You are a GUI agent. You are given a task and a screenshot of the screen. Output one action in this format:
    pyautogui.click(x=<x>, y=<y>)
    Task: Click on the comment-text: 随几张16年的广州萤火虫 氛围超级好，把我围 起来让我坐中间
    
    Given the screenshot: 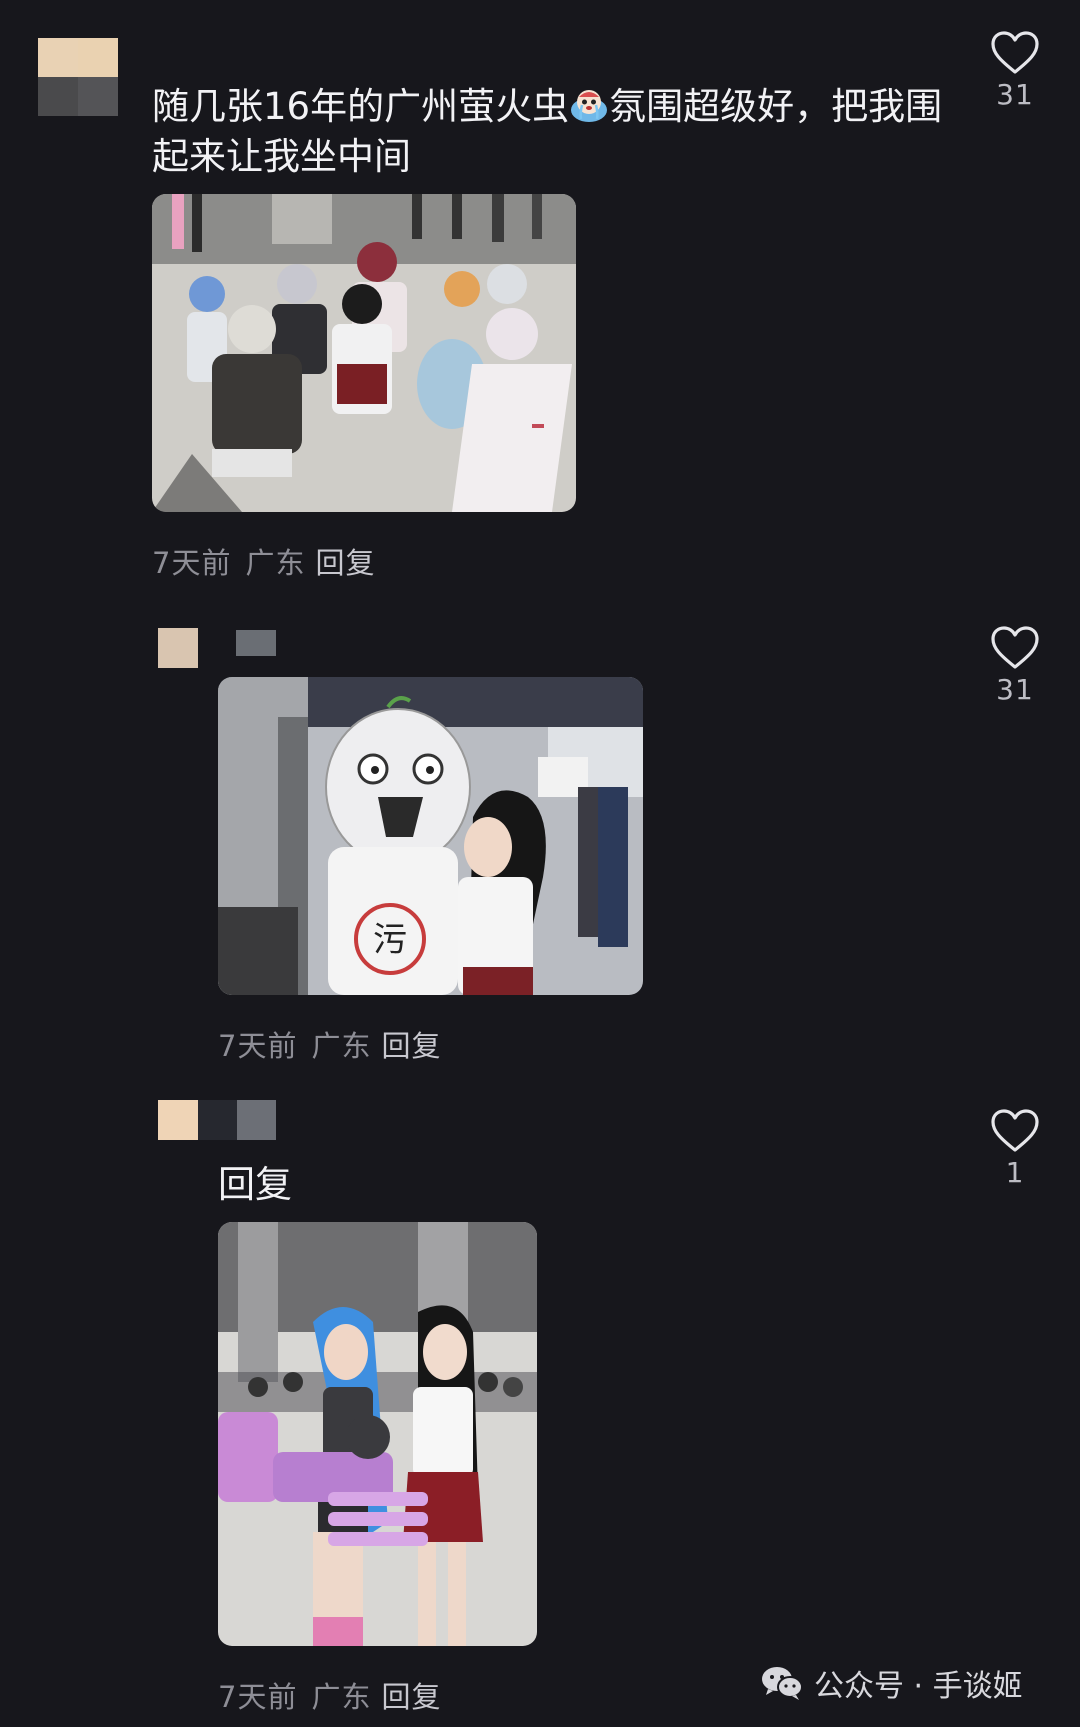 What is the action you would take?
    pyautogui.click(x=547, y=131)
    